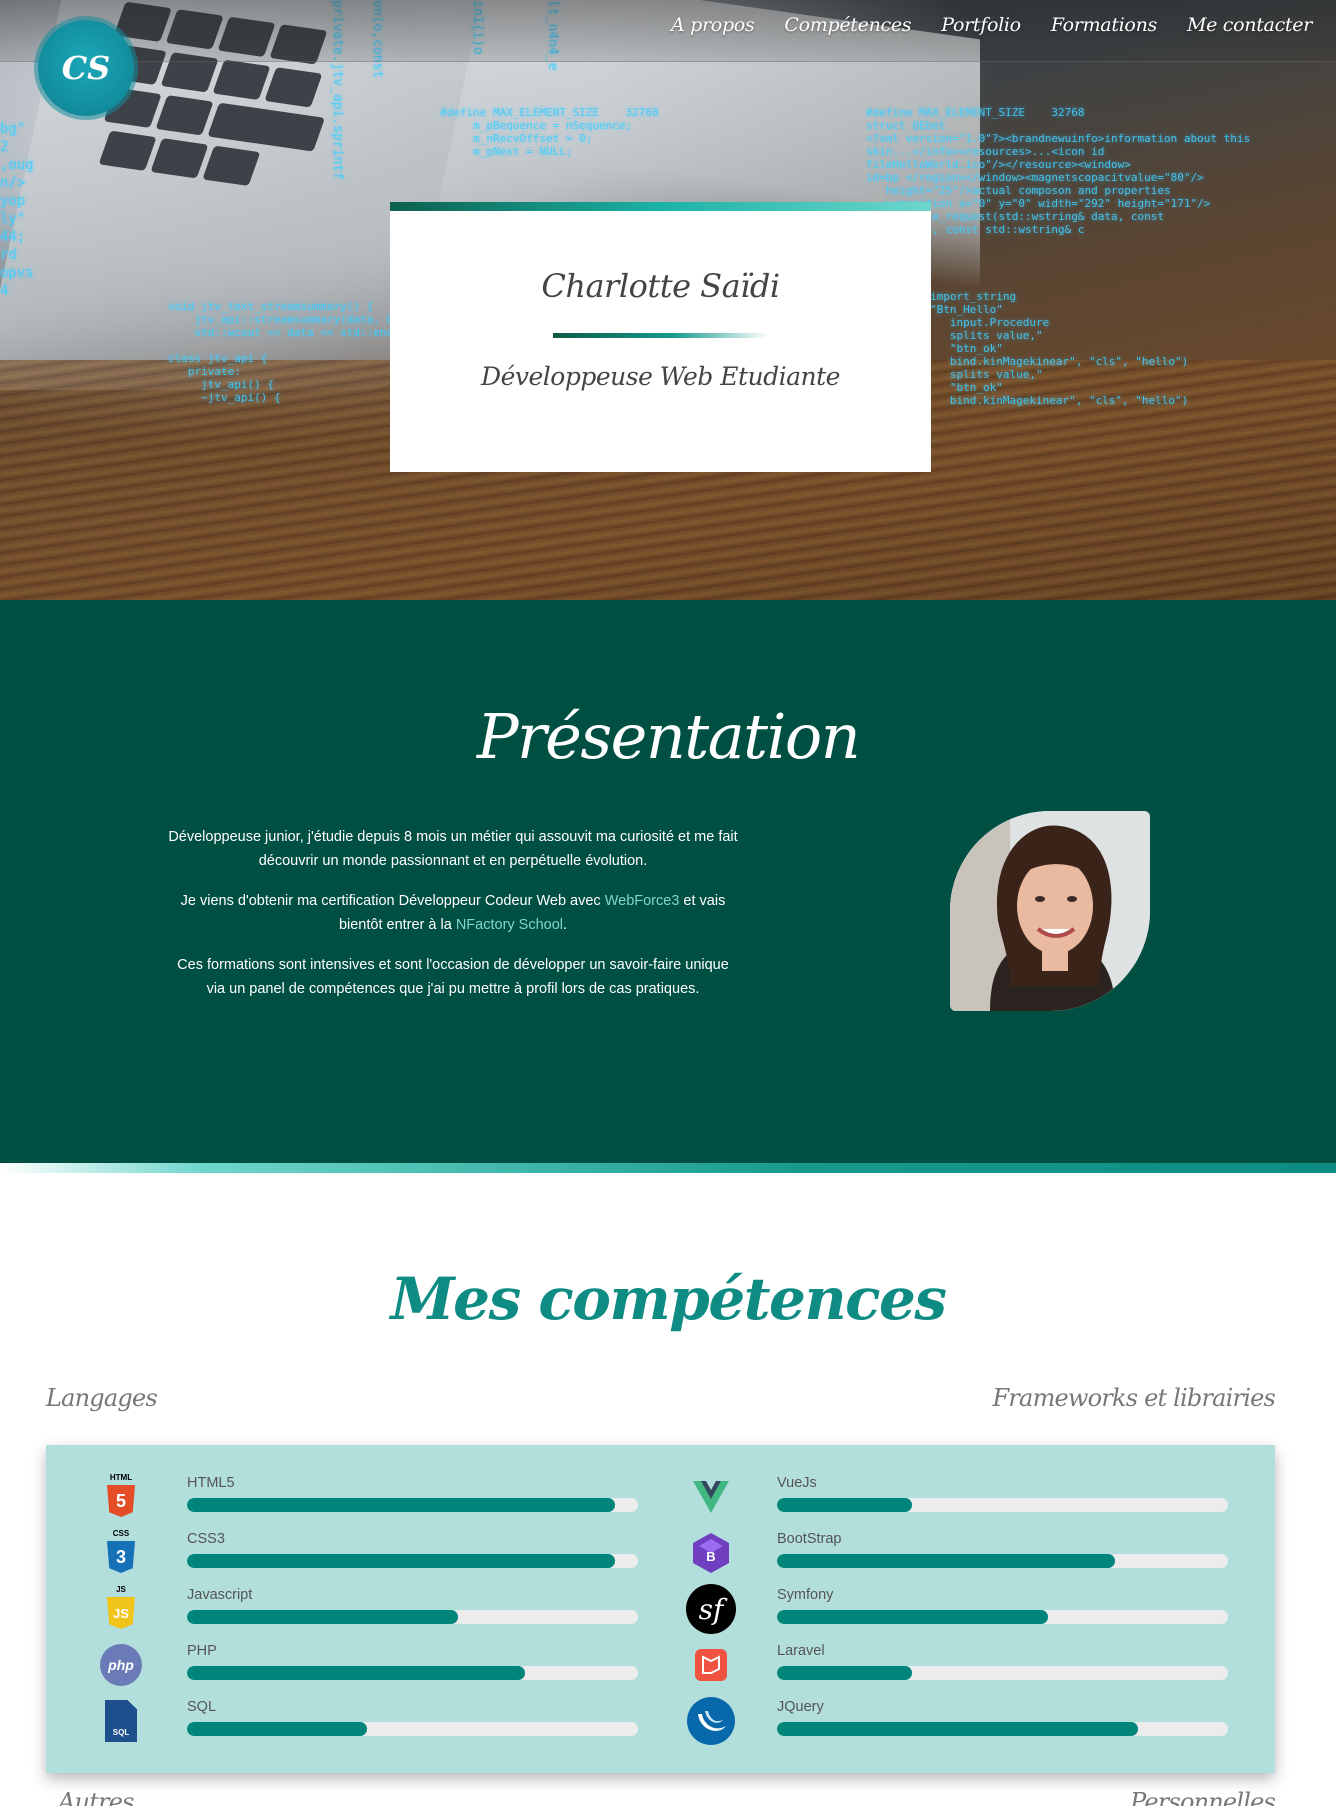  What do you see at coordinates (981, 25) in the screenshot?
I see `nav-link-portfolio: Portfolio` at bounding box center [981, 25].